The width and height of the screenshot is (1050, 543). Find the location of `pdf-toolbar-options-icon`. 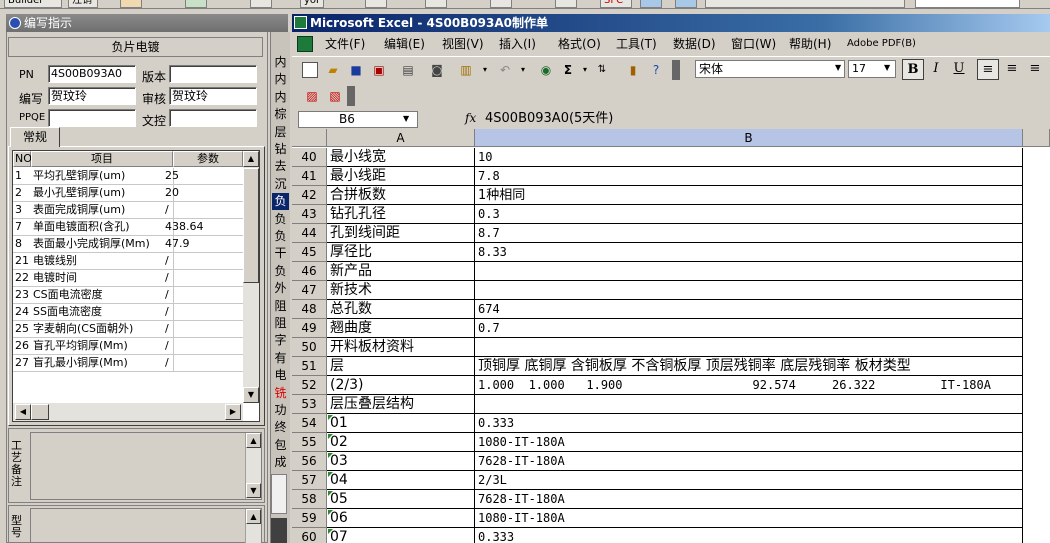

pdf-toolbar-options-icon is located at coordinates (351, 96).